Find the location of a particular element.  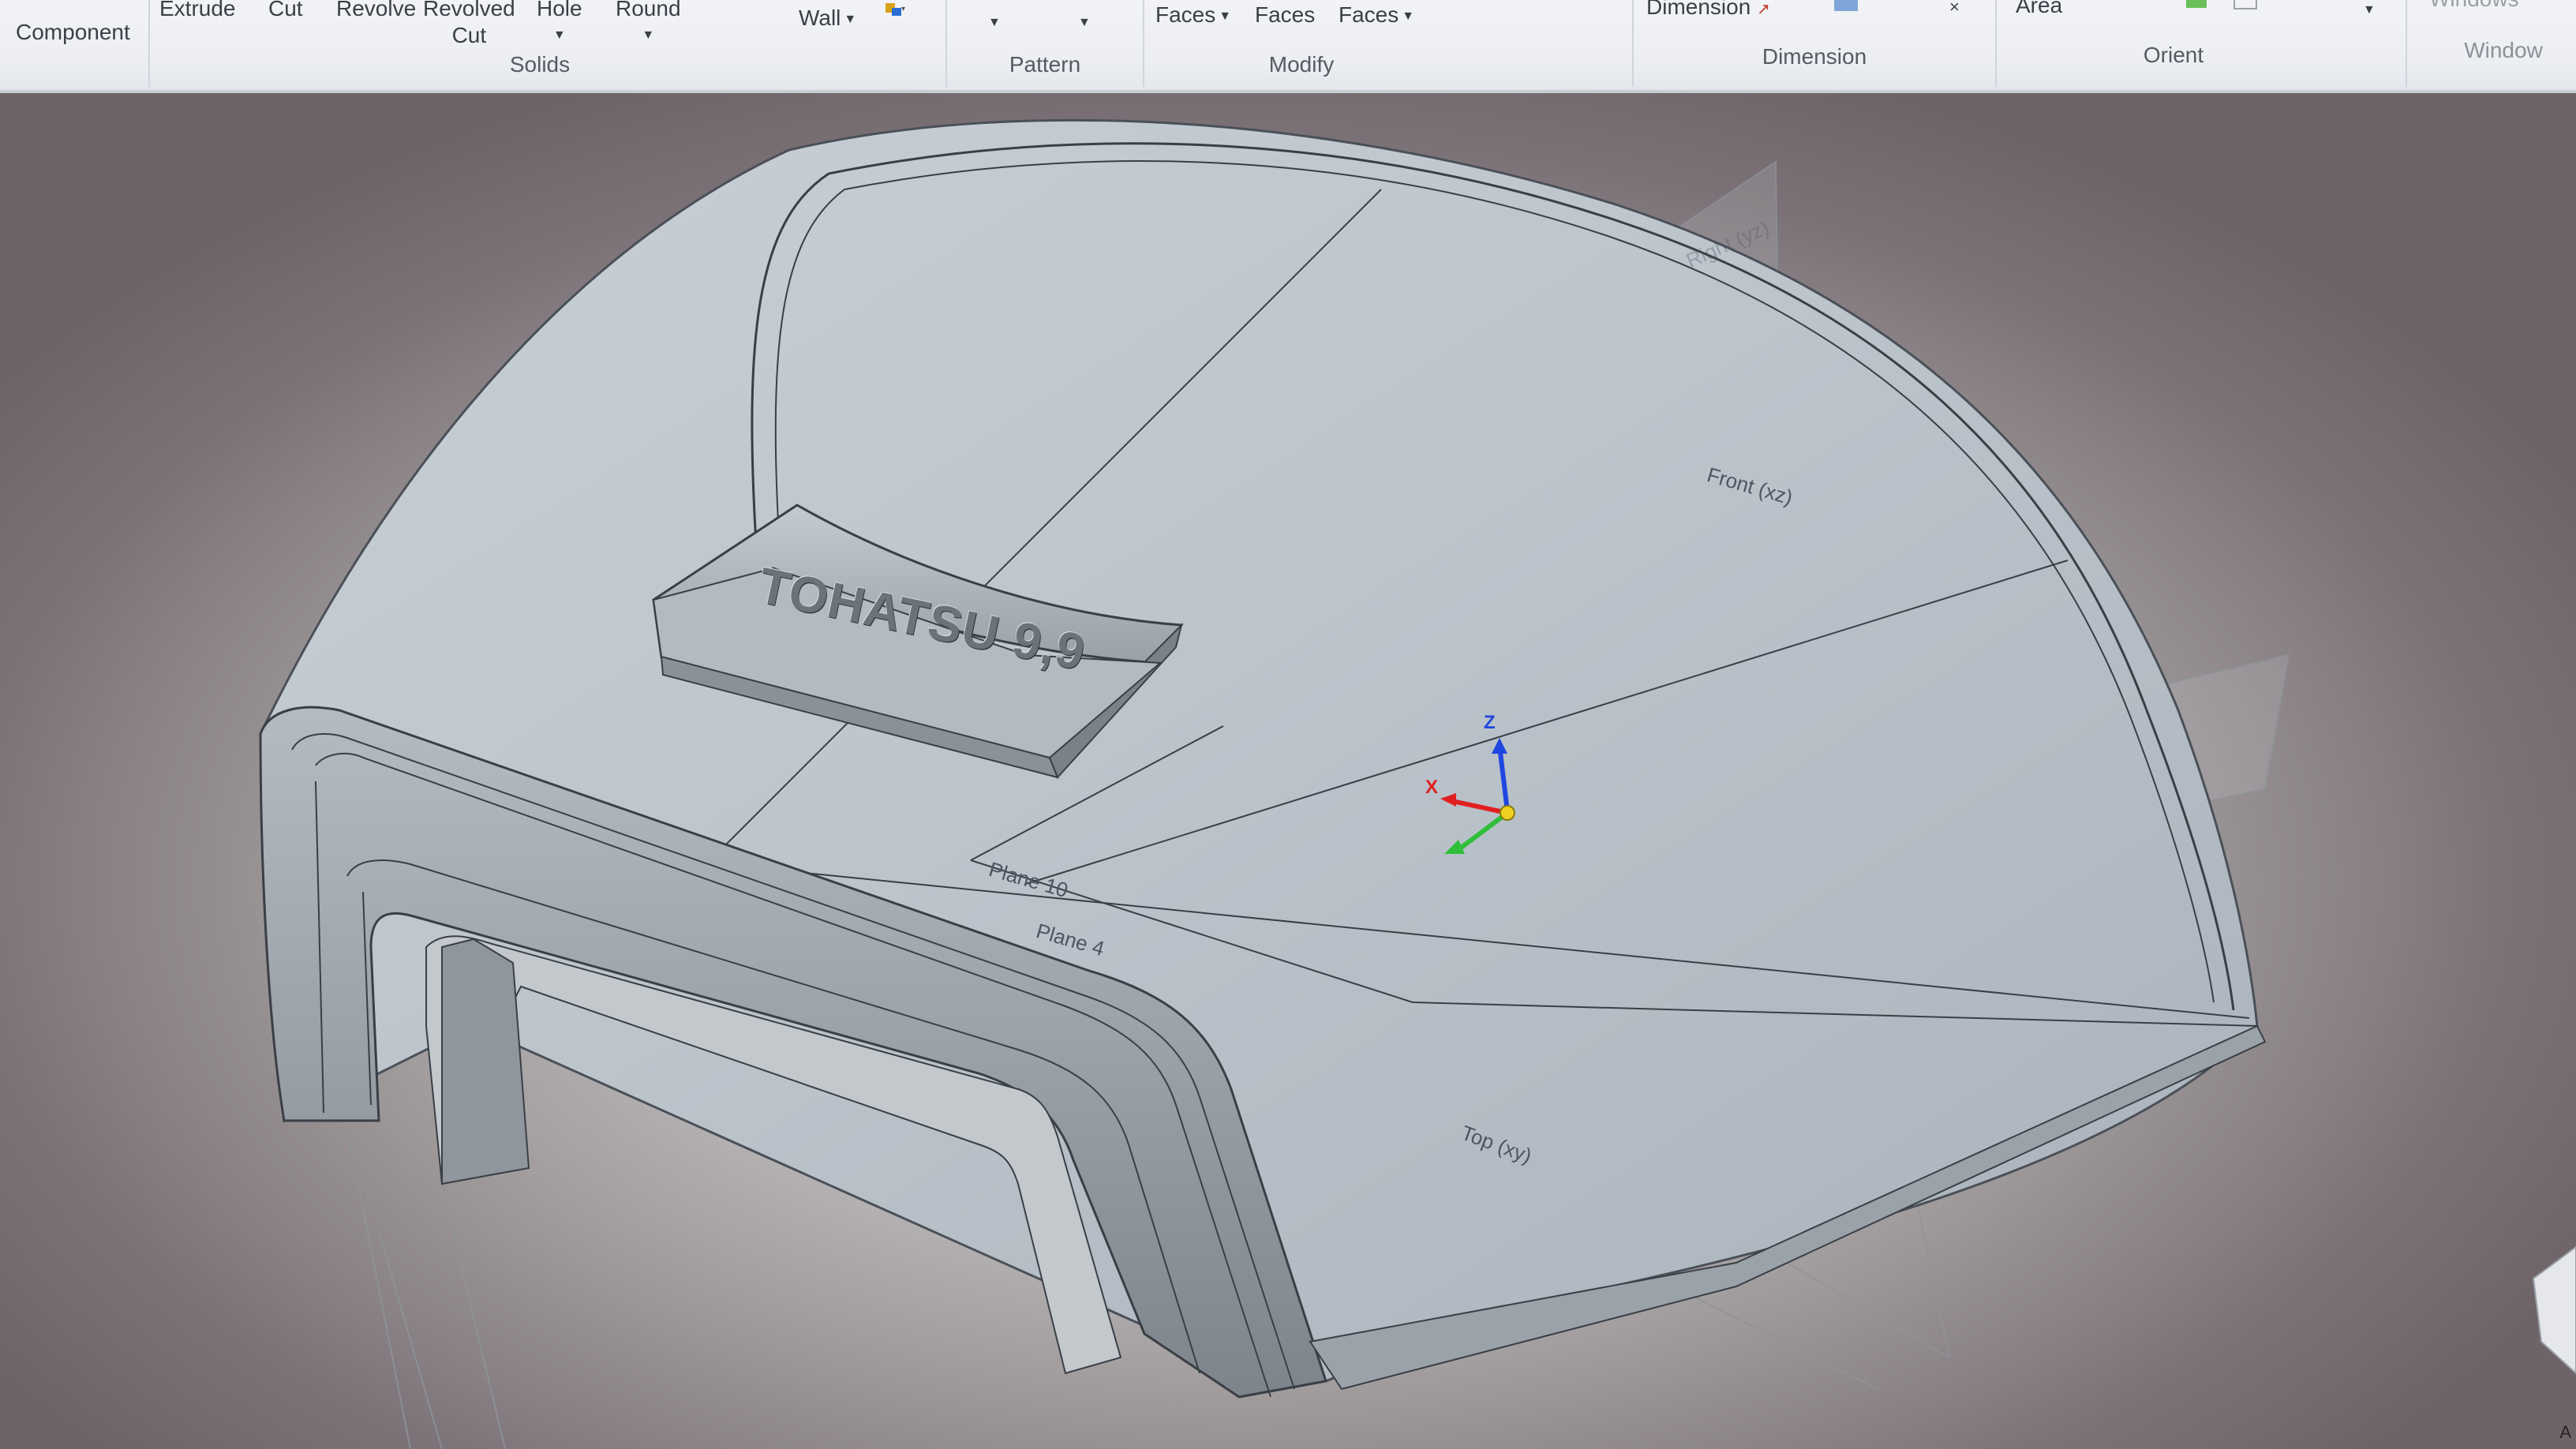

orient-group-label: Orient is located at coordinates (2173, 55).